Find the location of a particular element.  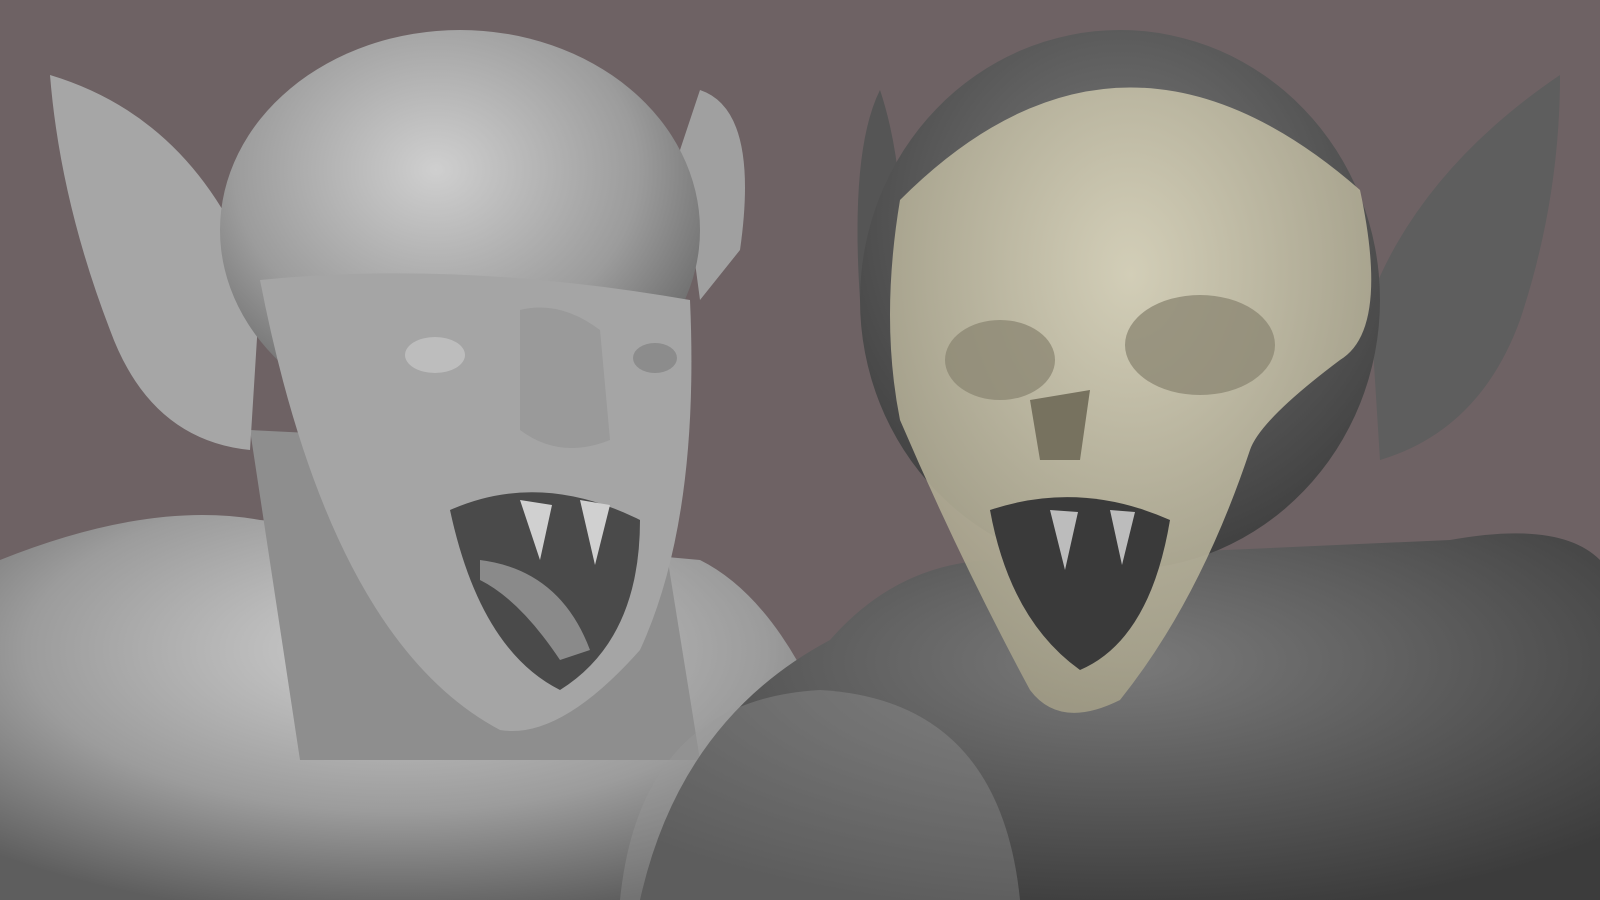

skull-eye-socket-right is located at coordinates (1200, 345).